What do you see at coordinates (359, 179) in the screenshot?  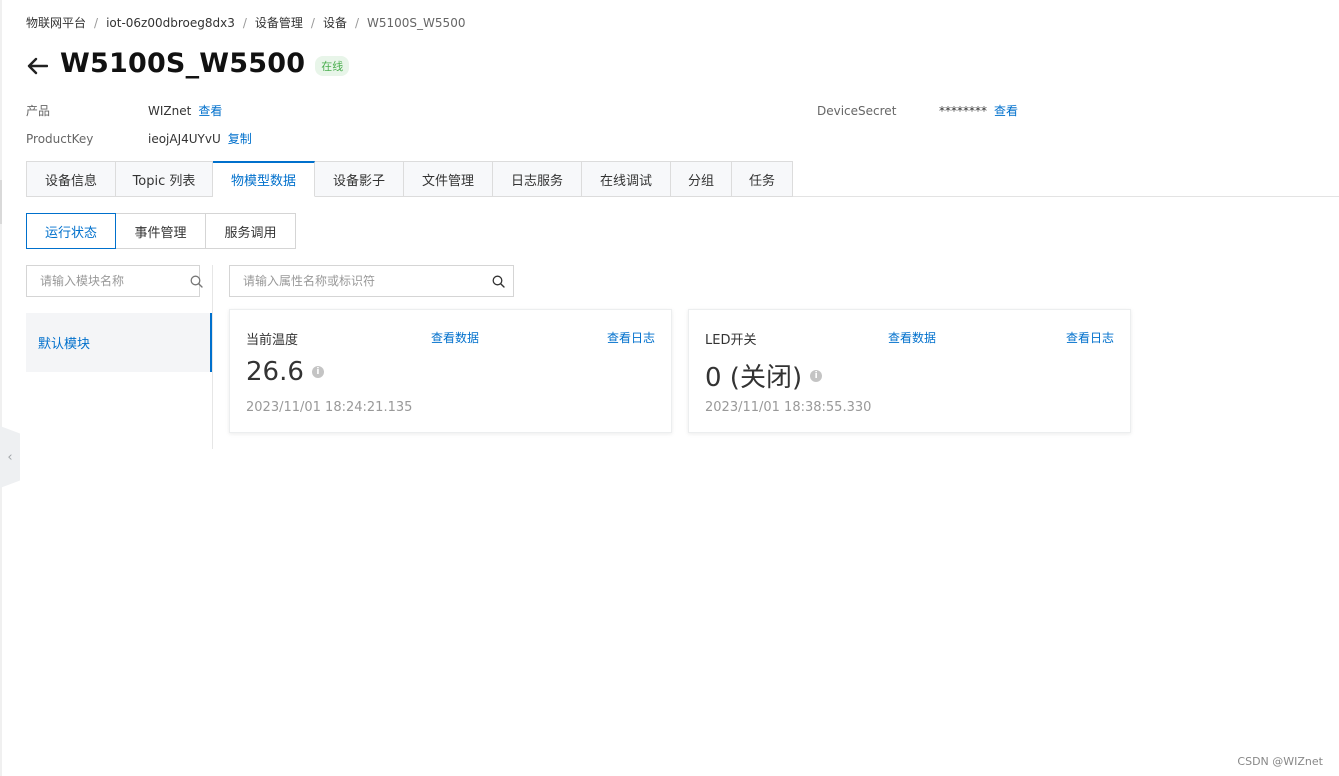 I see `tab-device-shadow: 设备影子` at bounding box center [359, 179].